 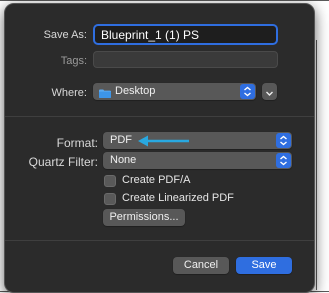 What do you see at coordinates (178, 198) in the screenshot?
I see `create-linearized-label: Create Linearized PDF` at bounding box center [178, 198].